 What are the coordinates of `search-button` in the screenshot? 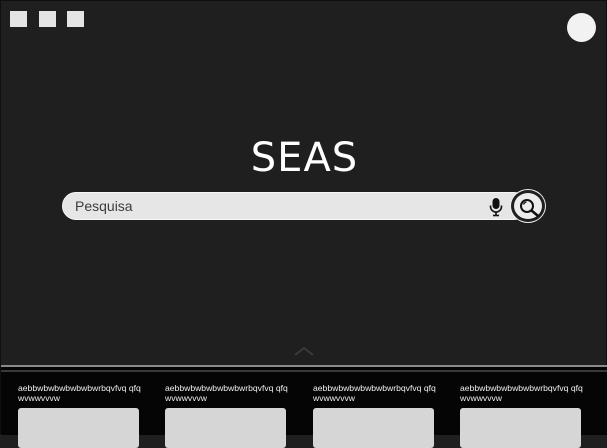 It's located at (528, 206).